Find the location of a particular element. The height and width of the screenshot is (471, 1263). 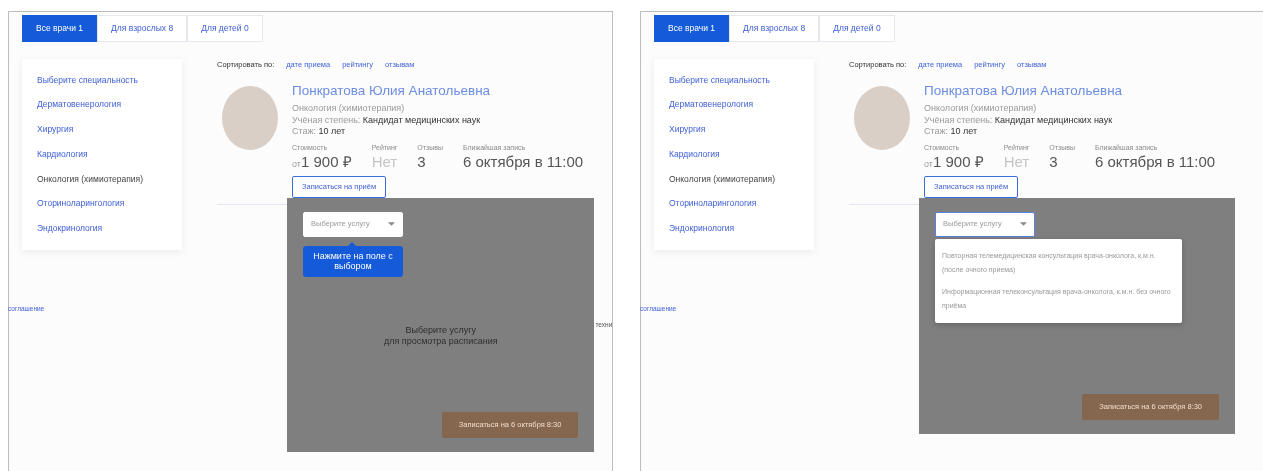

hint-text: для просмотра расписания is located at coordinates (440, 341).